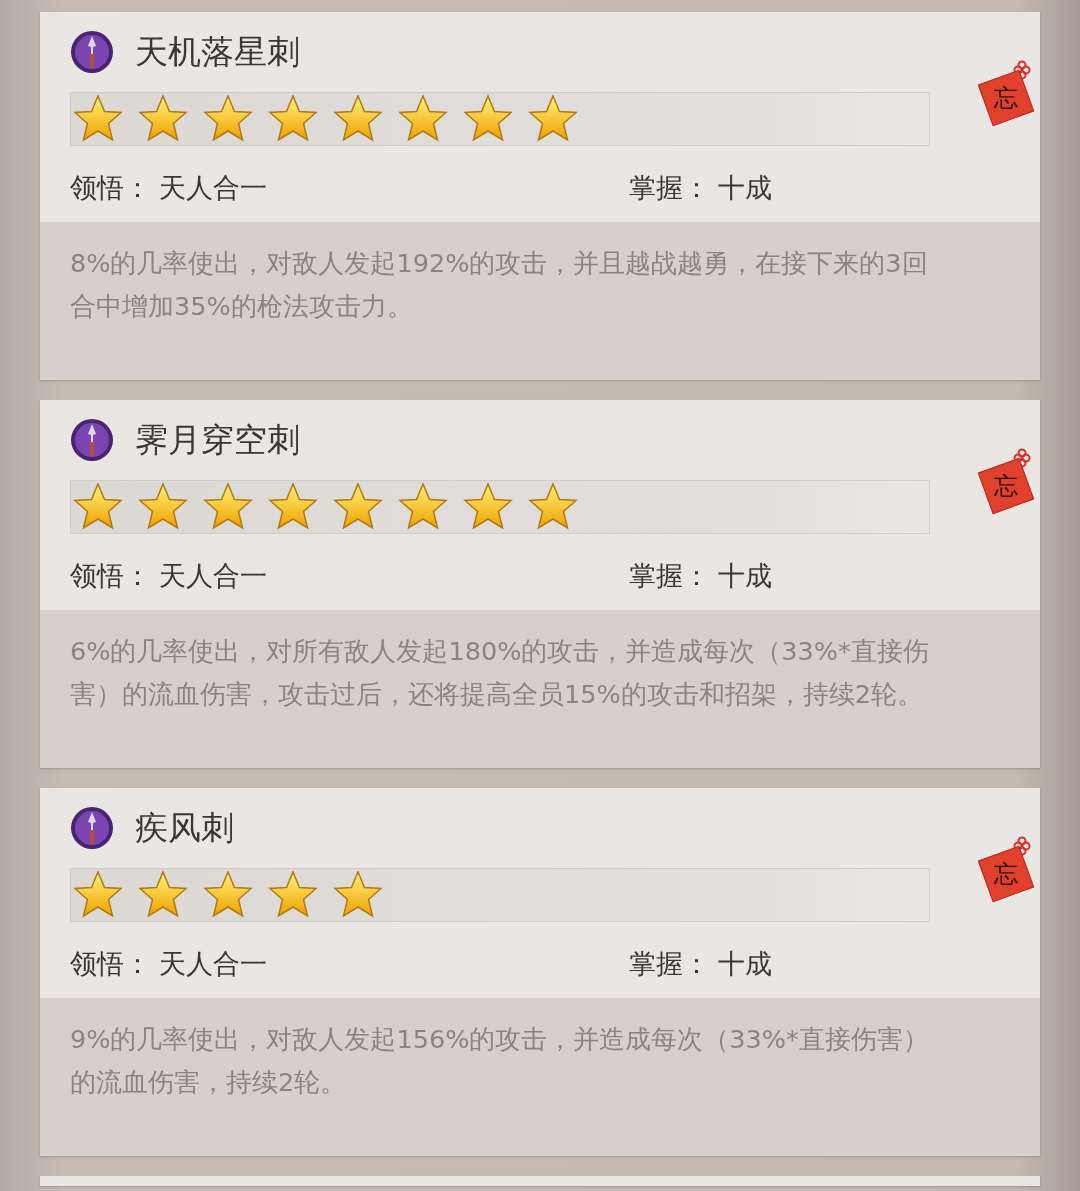 The height and width of the screenshot is (1191, 1080). What do you see at coordinates (540, 1077) in the screenshot?
I see `skill-description: 9%的几率使出，对敌人发起156%的攻击，并造成每次（33%*直接伤害）的流血伤害，持续2轮。` at bounding box center [540, 1077].